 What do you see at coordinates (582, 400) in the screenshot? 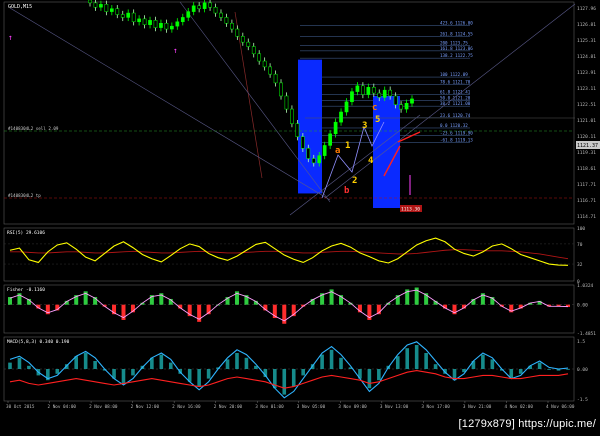
I see `macd-axis-tick: -1.5` at bounding box center [582, 400].